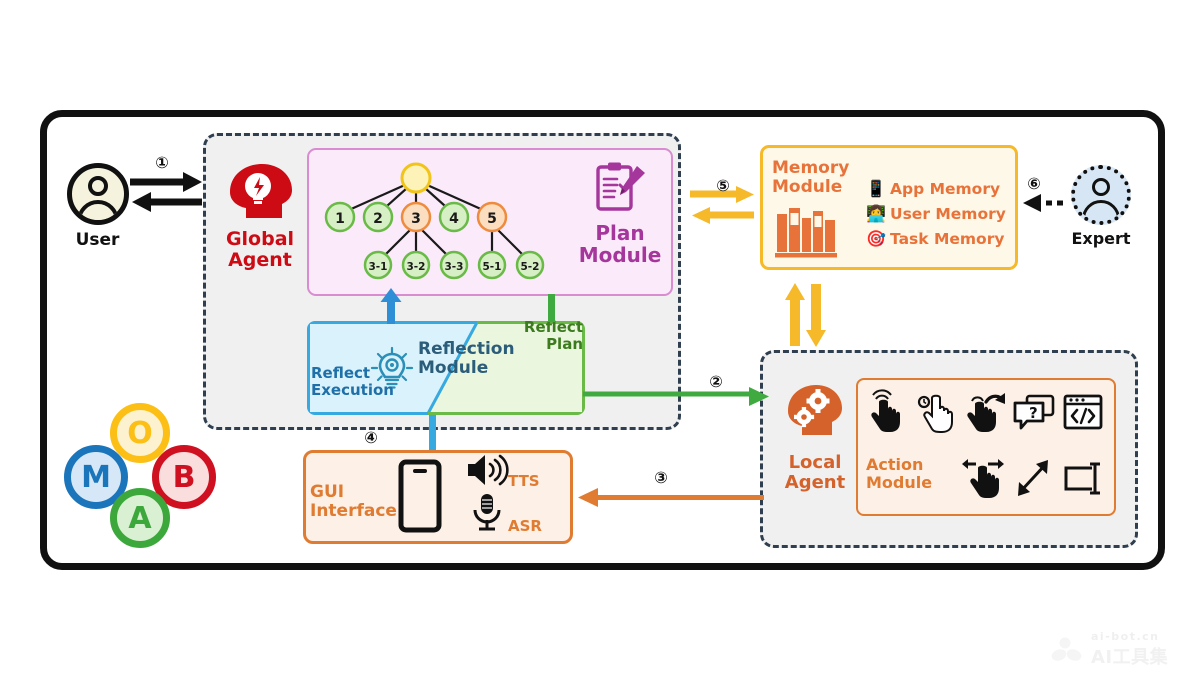 This screenshot has height=675, width=1200. I want to click on action-icons-row-bottom, so click(1036, 478).